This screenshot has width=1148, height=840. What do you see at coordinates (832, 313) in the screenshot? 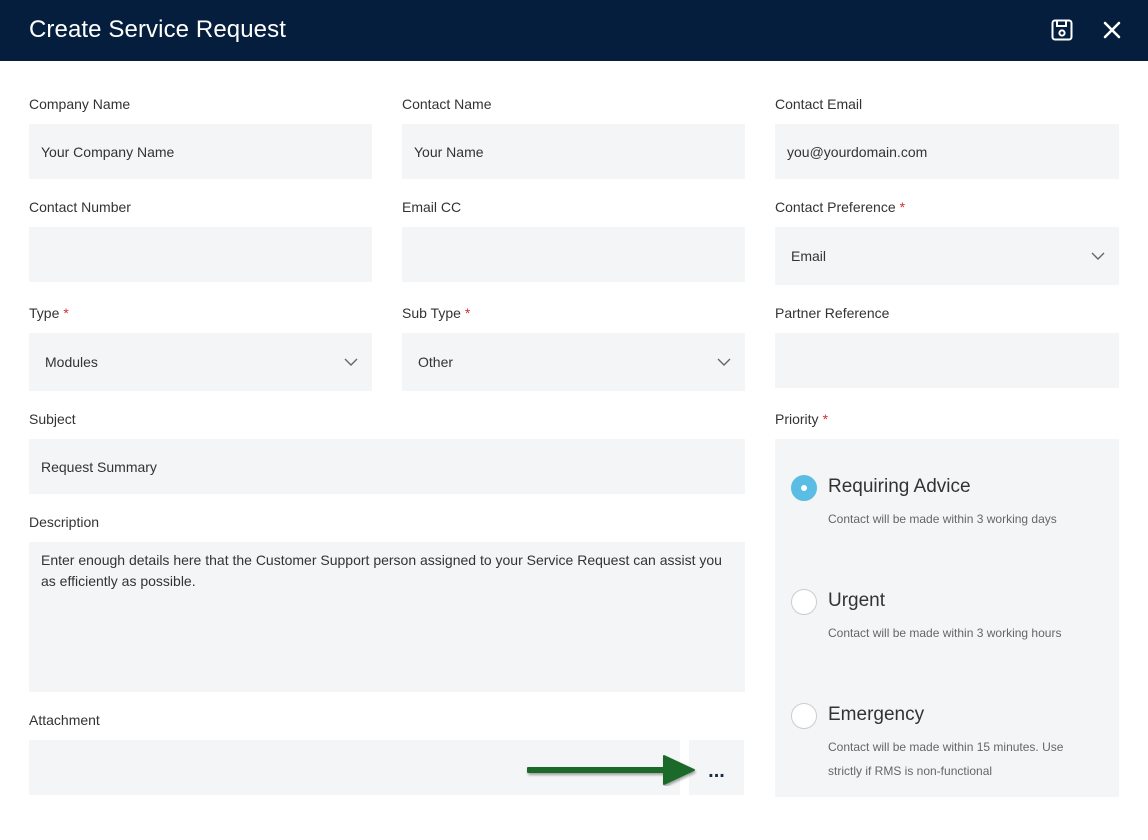
I see `partner-reference-label: Partner Reference` at bounding box center [832, 313].